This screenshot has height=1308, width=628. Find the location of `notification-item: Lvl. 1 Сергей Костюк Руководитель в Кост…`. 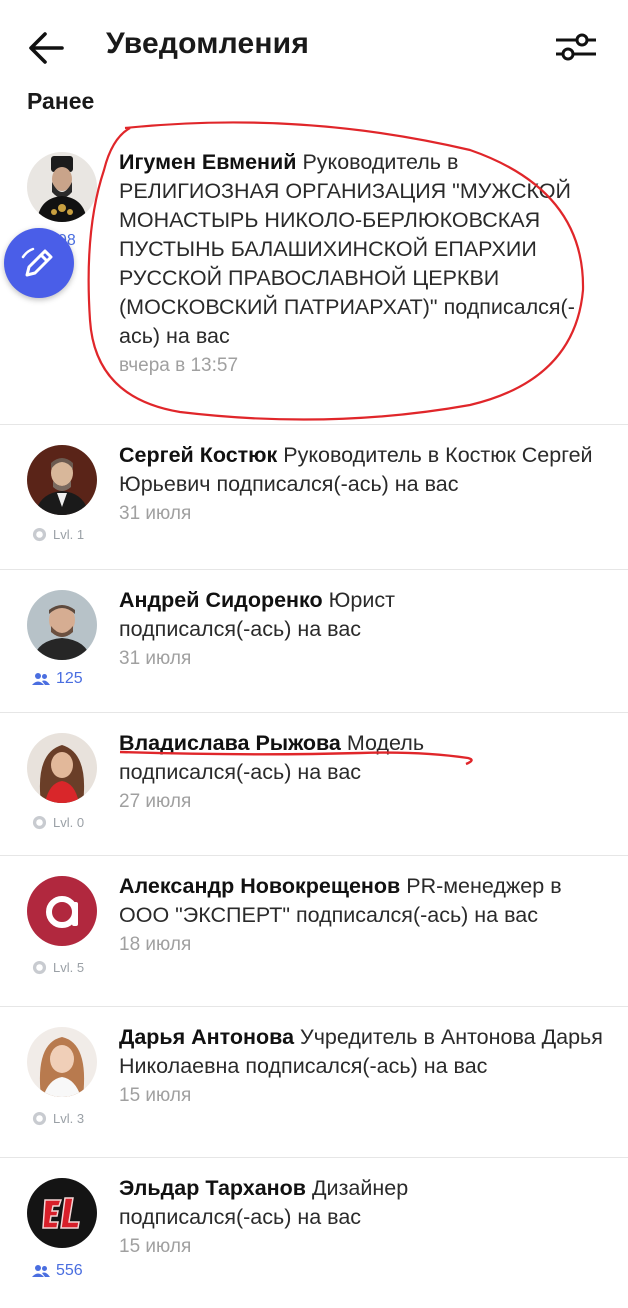

notification-item: Lvl. 1 Сергей Костюк Руководитель в Кост… is located at coordinates (314, 496).